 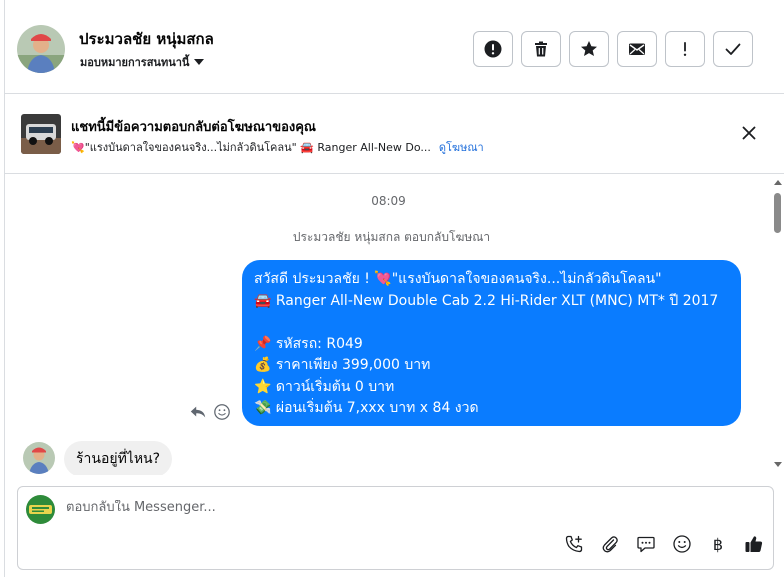 What do you see at coordinates (199, 62) in the screenshot?
I see `caret-down-icon` at bounding box center [199, 62].